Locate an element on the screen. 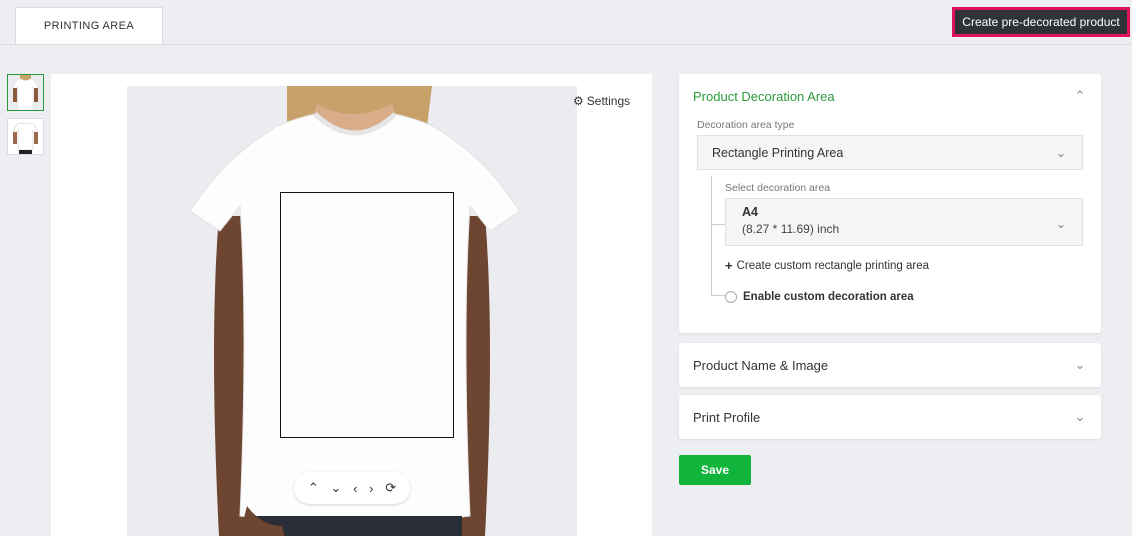 The height and width of the screenshot is (536, 1132). product-name-image-card: Product Name & Image ⌄ is located at coordinates (890, 365).